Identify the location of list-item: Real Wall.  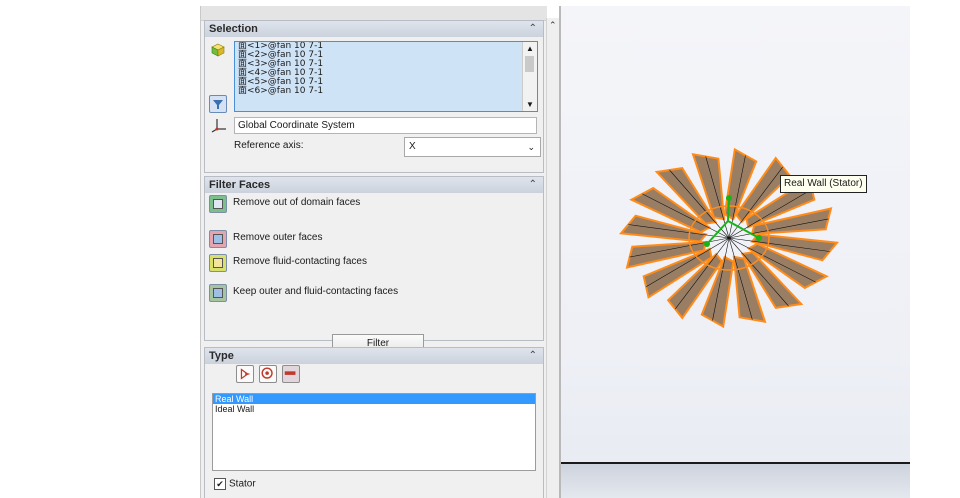
(374, 399).